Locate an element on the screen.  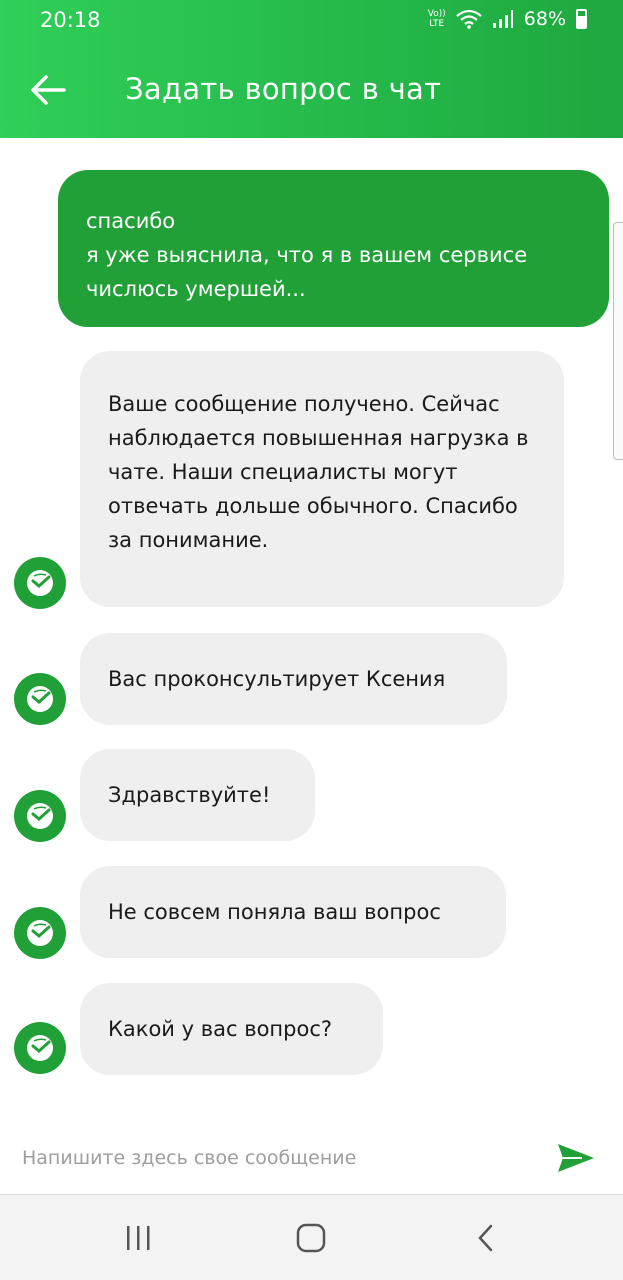
message-text: Не совсем поняла ваш вопрос is located at coordinates (274, 912).